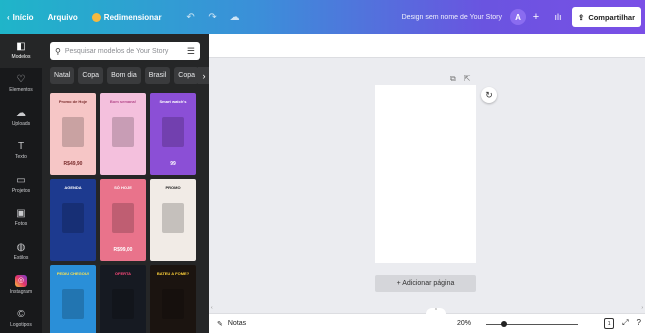 The height and width of the screenshot is (333, 645). I want to click on rail-item-instagram: ◎ Instagram, so click(21, 286).